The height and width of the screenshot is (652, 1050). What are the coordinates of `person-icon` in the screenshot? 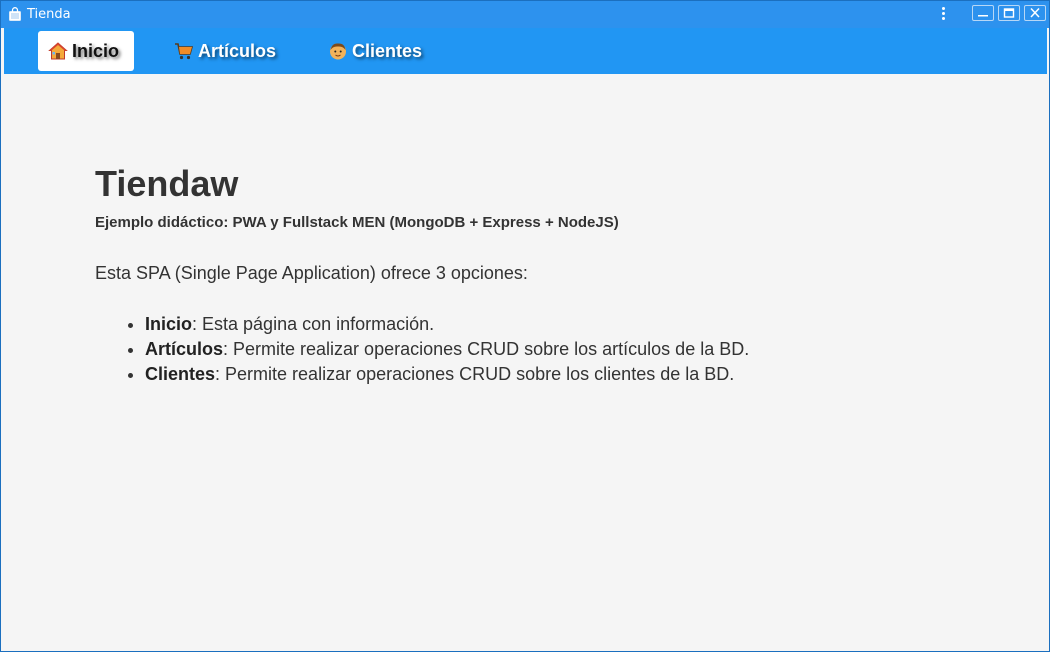 It's located at (338, 51).